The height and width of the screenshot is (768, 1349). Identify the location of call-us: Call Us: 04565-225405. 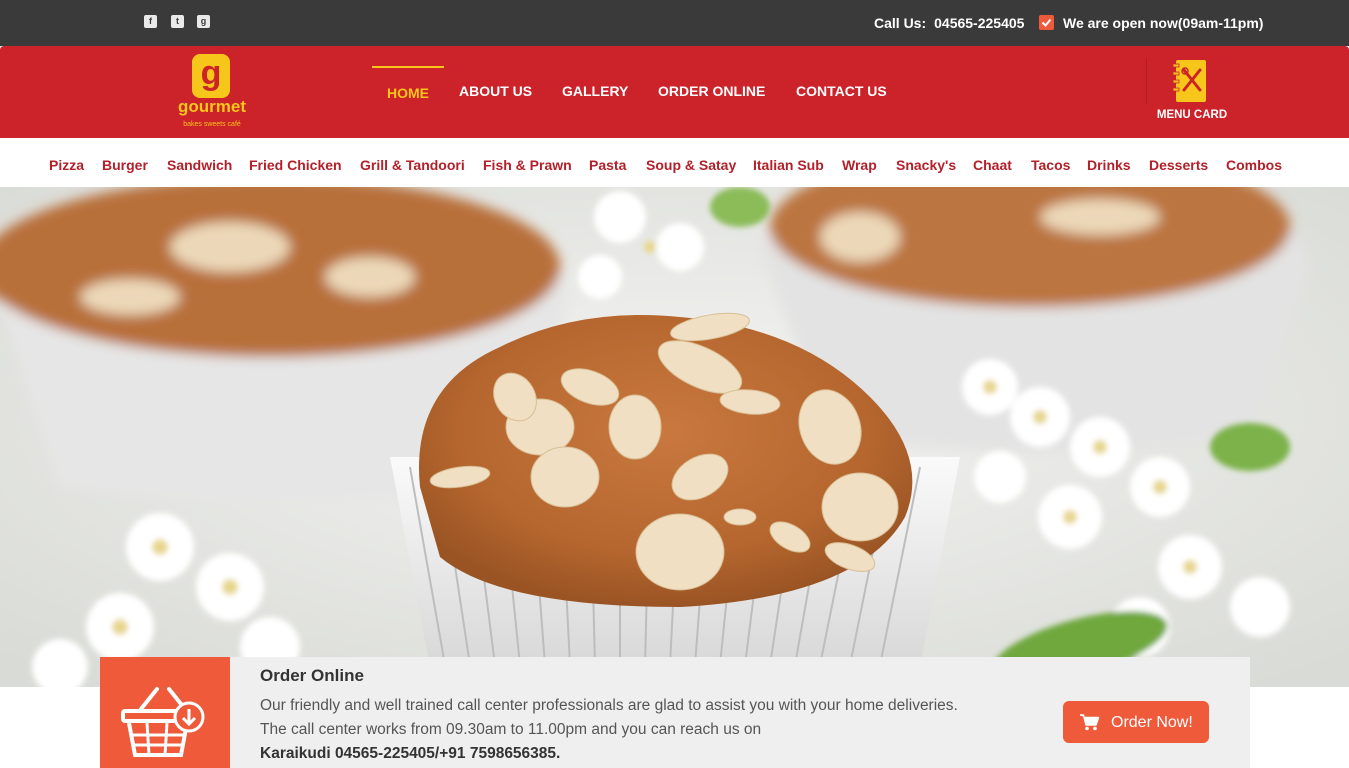
(949, 23).